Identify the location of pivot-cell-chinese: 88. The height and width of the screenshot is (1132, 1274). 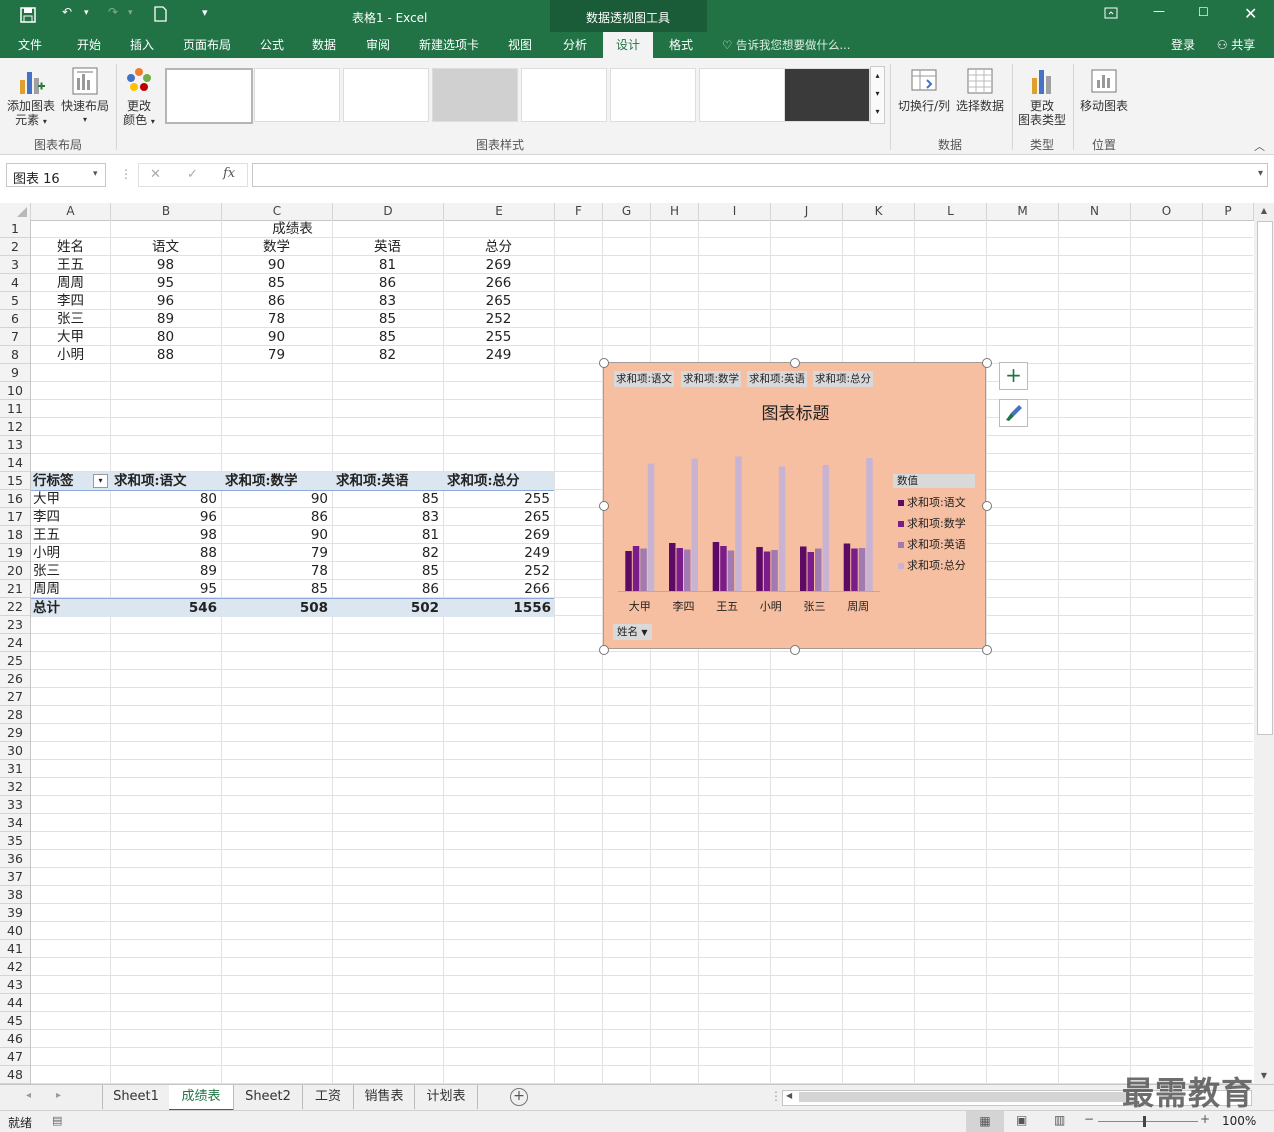
(163, 553).